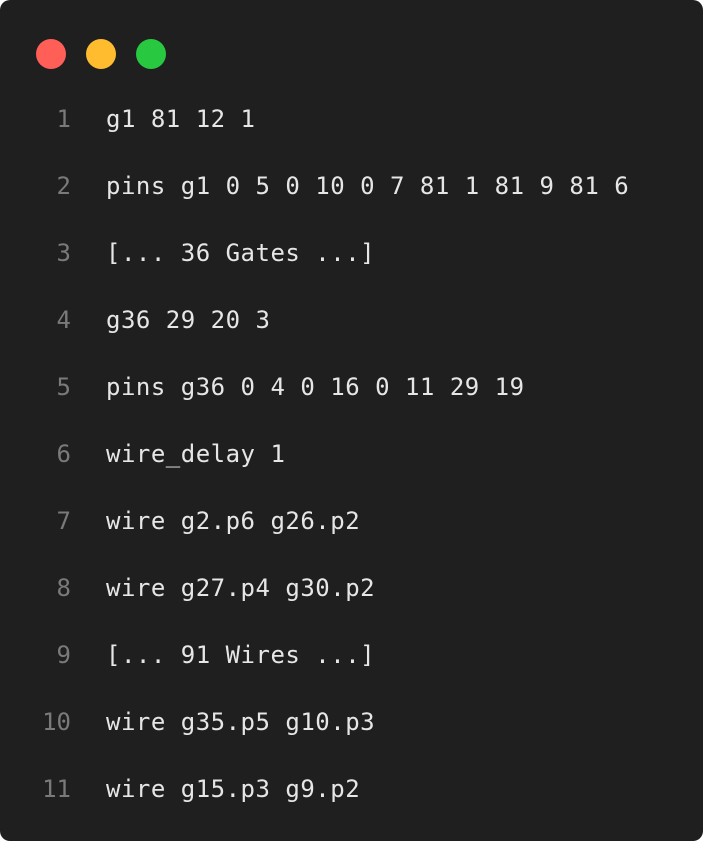 The height and width of the screenshot is (841, 703). What do you see at coordinates (63, 386) in the screenshot?
I see `line-number: 5` at bounding box center [63, 386].